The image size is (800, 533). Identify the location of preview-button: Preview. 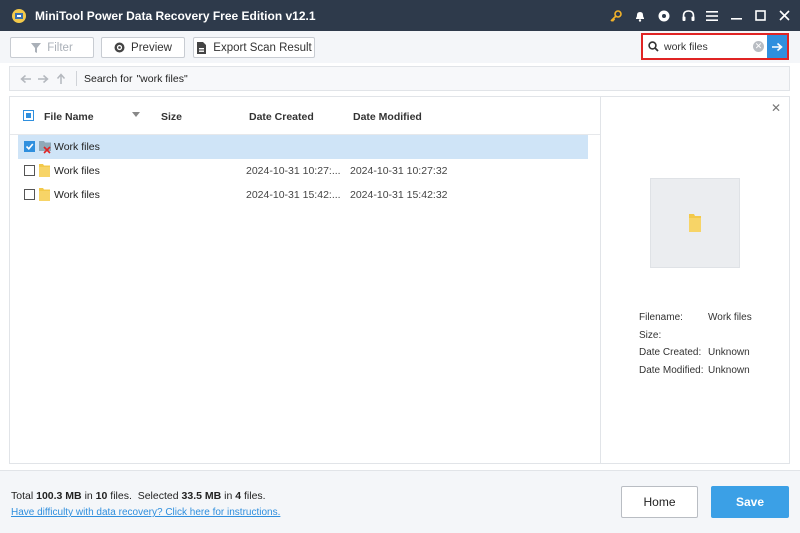
(143, 47).